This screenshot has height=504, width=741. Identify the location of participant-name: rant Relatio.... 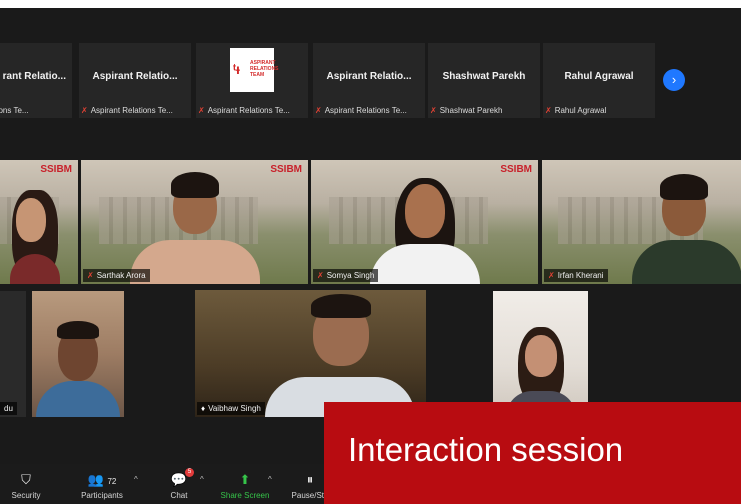
(34, 76).